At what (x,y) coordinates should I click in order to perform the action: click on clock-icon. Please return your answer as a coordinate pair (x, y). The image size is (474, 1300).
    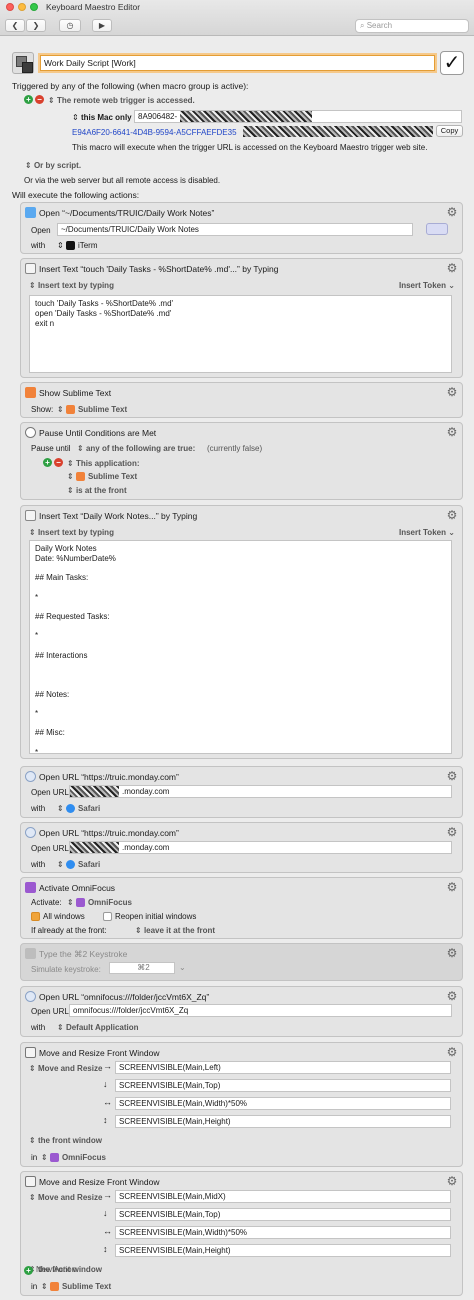
    Looking at the image, I should click on (30, 432).